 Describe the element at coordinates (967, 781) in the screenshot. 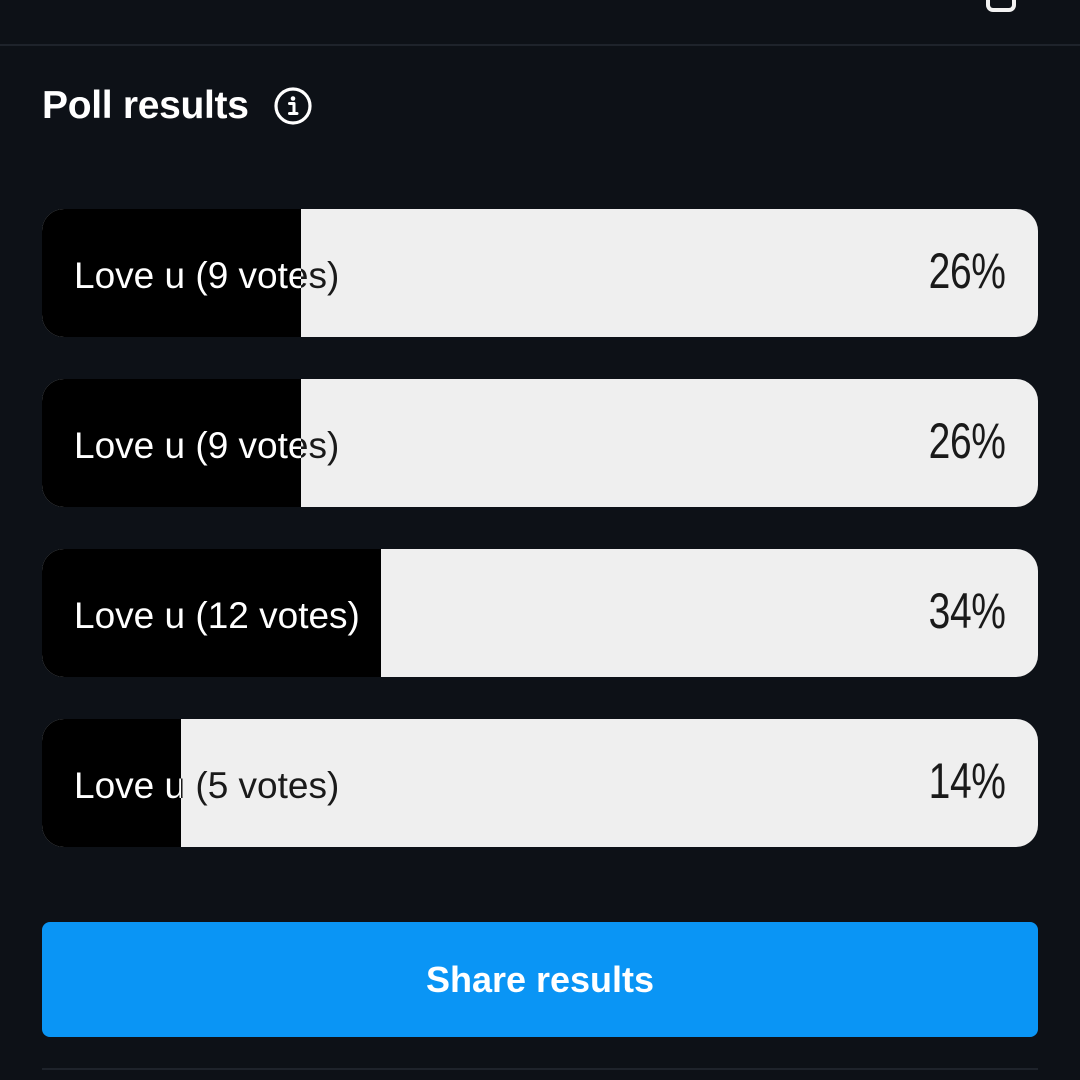

I see `poll-option-percent: 14%` at that location.